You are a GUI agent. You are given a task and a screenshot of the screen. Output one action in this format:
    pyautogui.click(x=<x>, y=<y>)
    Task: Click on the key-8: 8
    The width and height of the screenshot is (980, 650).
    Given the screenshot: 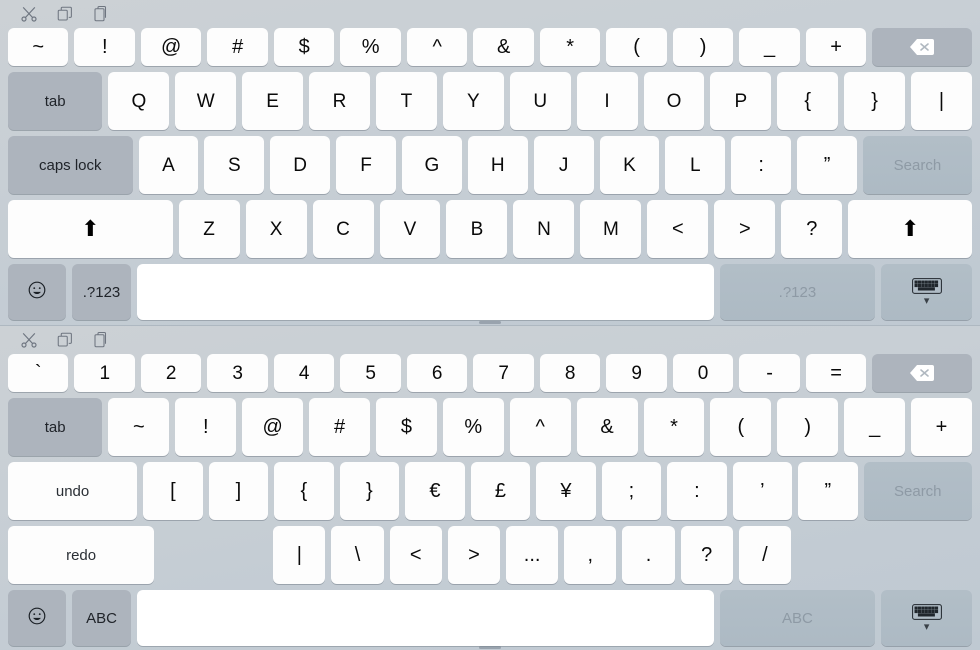 What is the action you would take?
    pyautogui.click(x=570, y=373)
    